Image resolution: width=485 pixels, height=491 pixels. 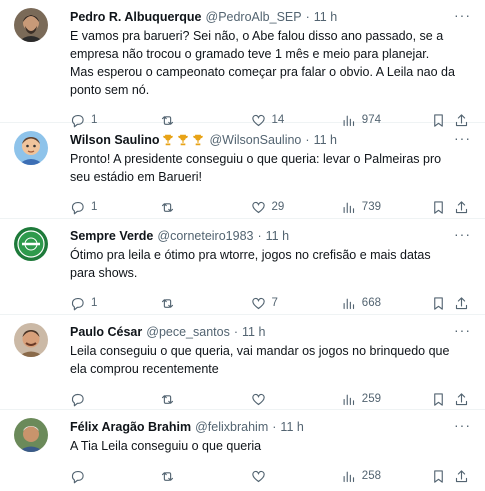 What do you see at coordinates (386, 399) in the screenshot?
I see `views-button: 259` at bounding box center [386, 399].